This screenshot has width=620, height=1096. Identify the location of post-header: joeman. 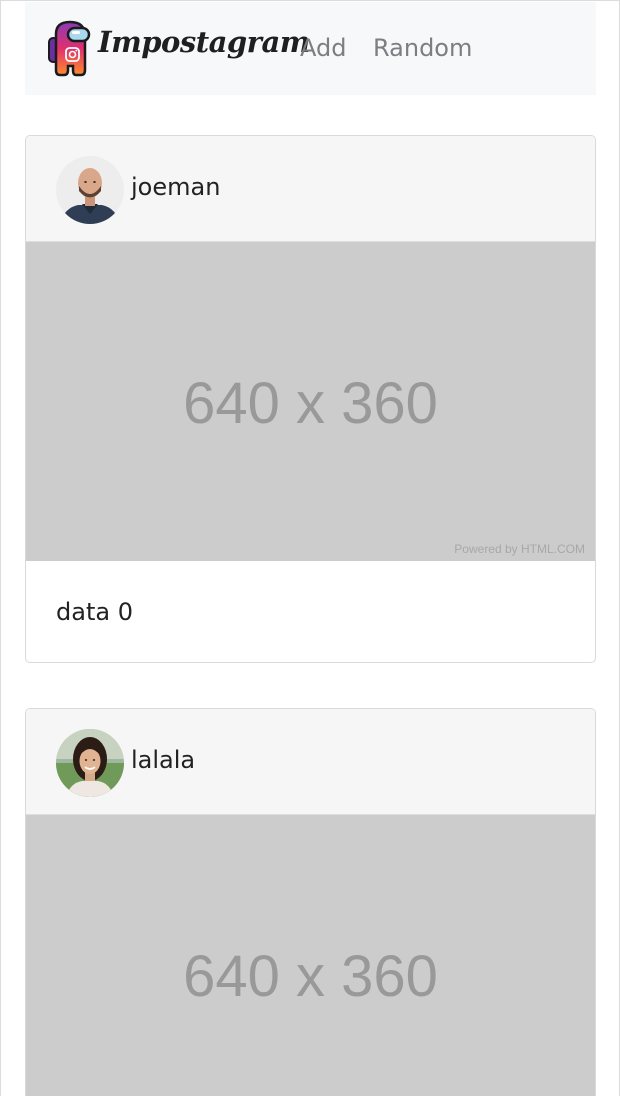
(310, 189).